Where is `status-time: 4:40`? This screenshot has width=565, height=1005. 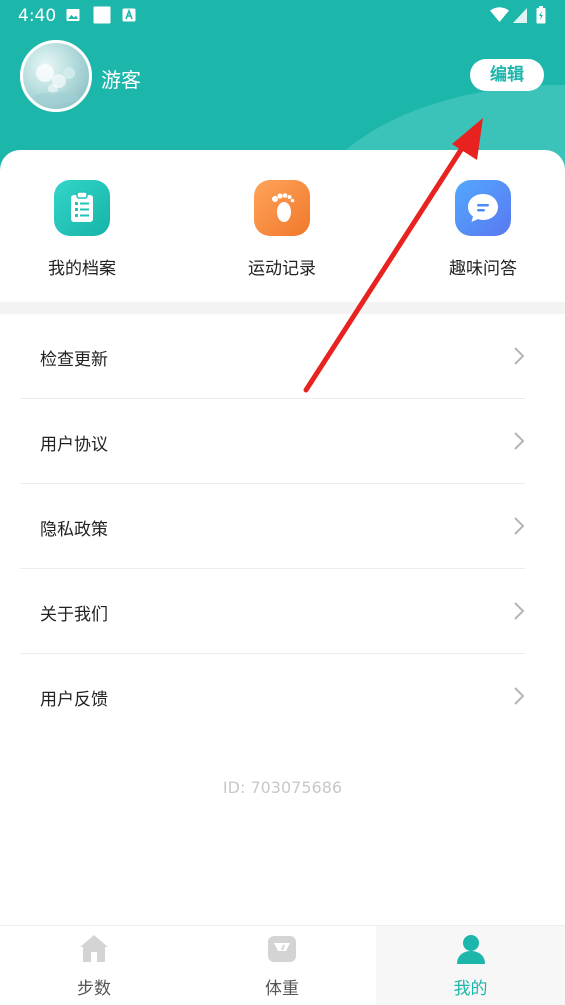 status-time: 4:40 is located at coordinates (37, 16).